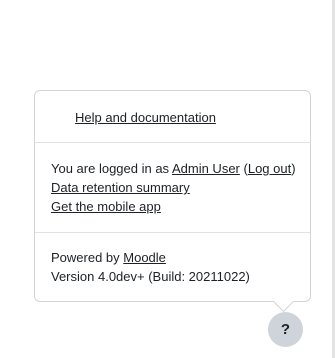  Describe the element at coordinates (293, 168) in the screenshot. I see `login-paren-close: )` at that location.